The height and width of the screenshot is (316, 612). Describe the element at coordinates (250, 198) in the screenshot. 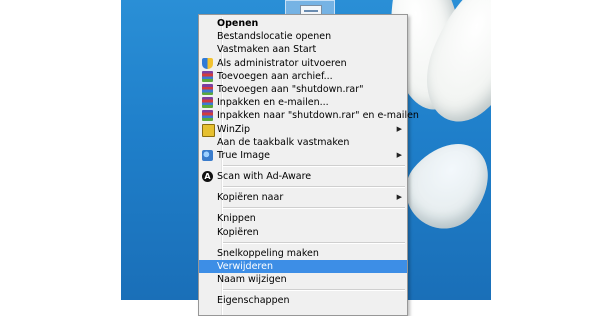

I see `menu-item-label: Kopiëren naar` at that location.